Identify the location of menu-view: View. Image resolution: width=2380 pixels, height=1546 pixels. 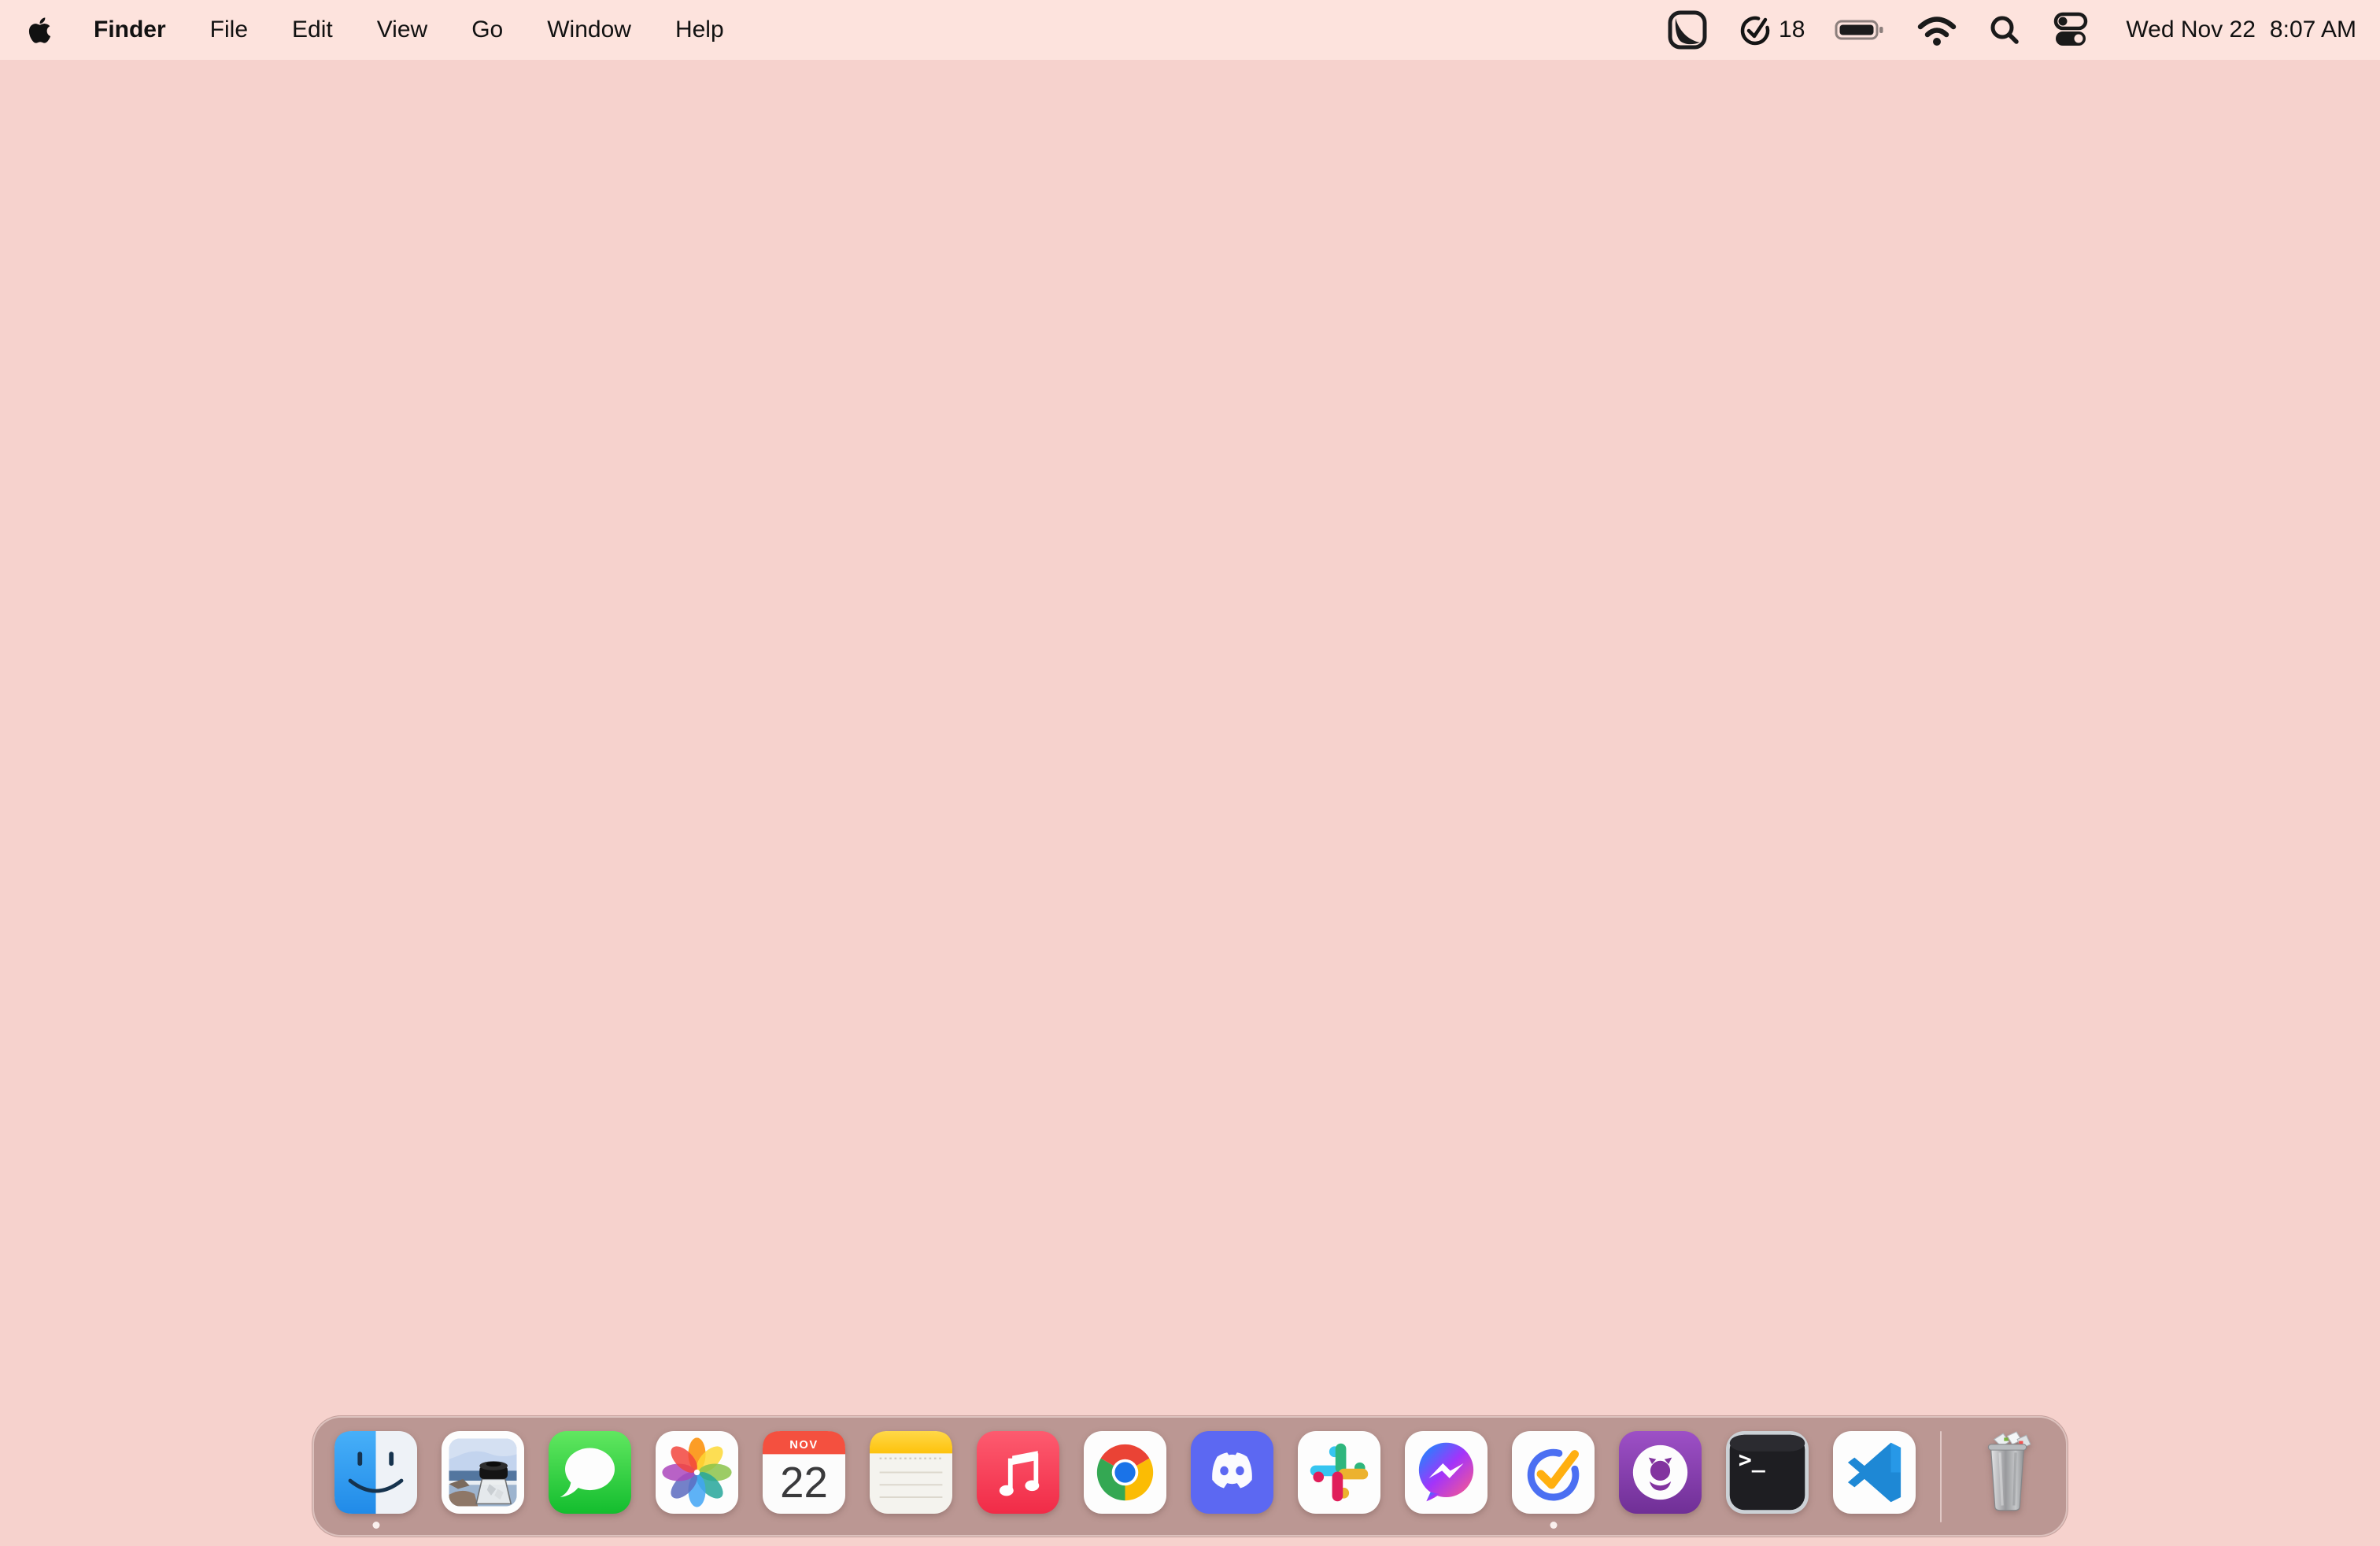
(402, 30).